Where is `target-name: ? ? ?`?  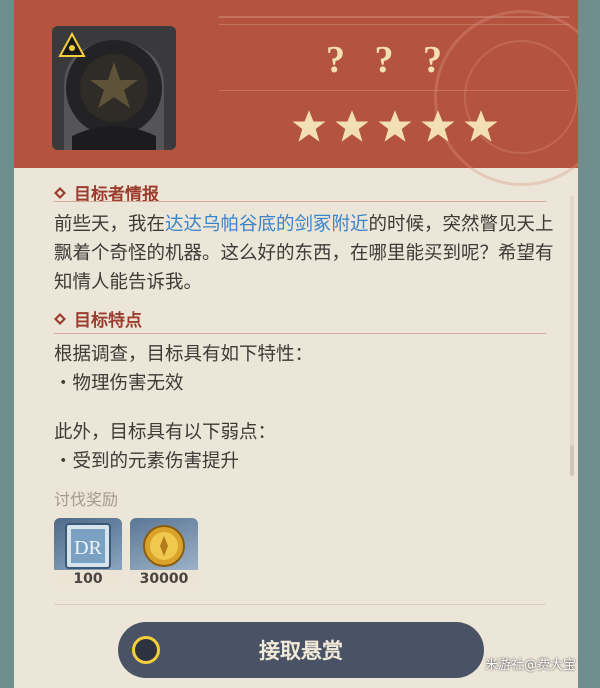 target-name: ? ? ? is located at coordinates (389, 60).